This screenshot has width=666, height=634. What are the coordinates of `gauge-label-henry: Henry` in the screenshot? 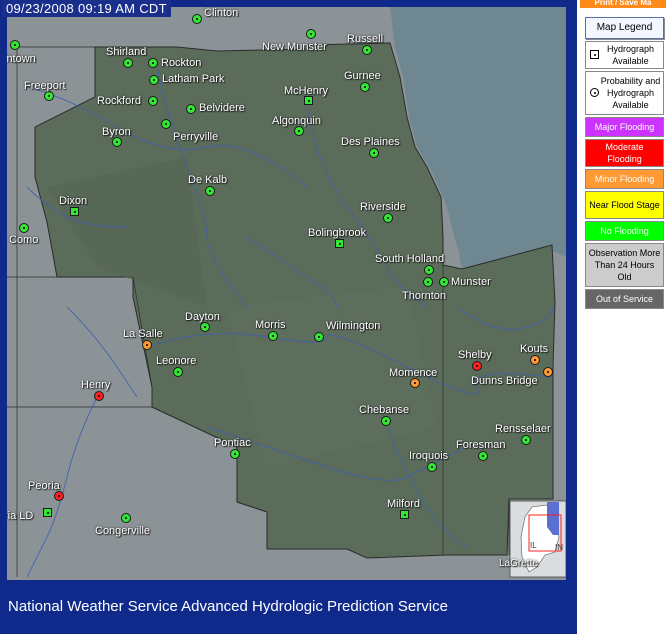 It's located at (95, 385).